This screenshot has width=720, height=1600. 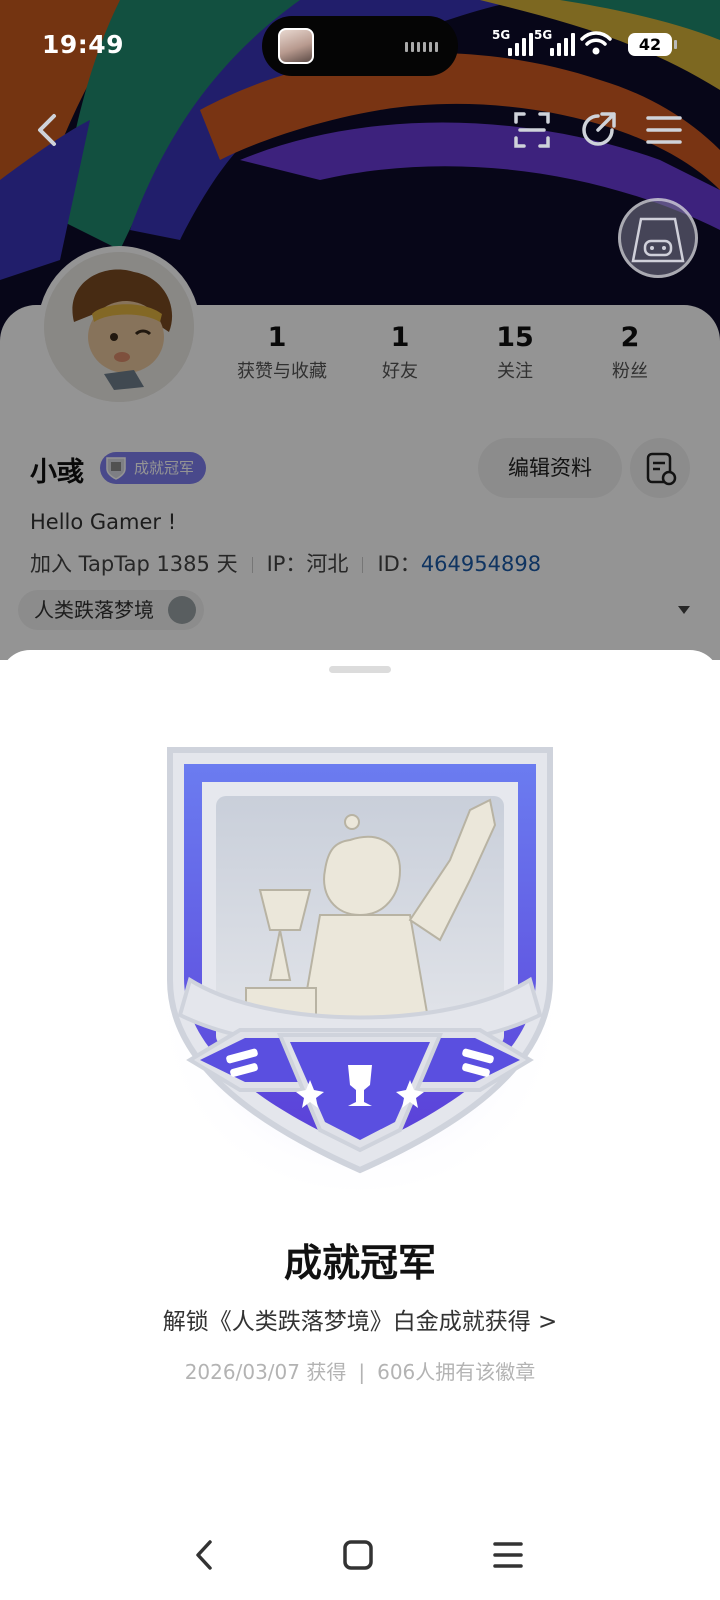 I want to click on chevron-left-icon, so click(x=48, y=130).